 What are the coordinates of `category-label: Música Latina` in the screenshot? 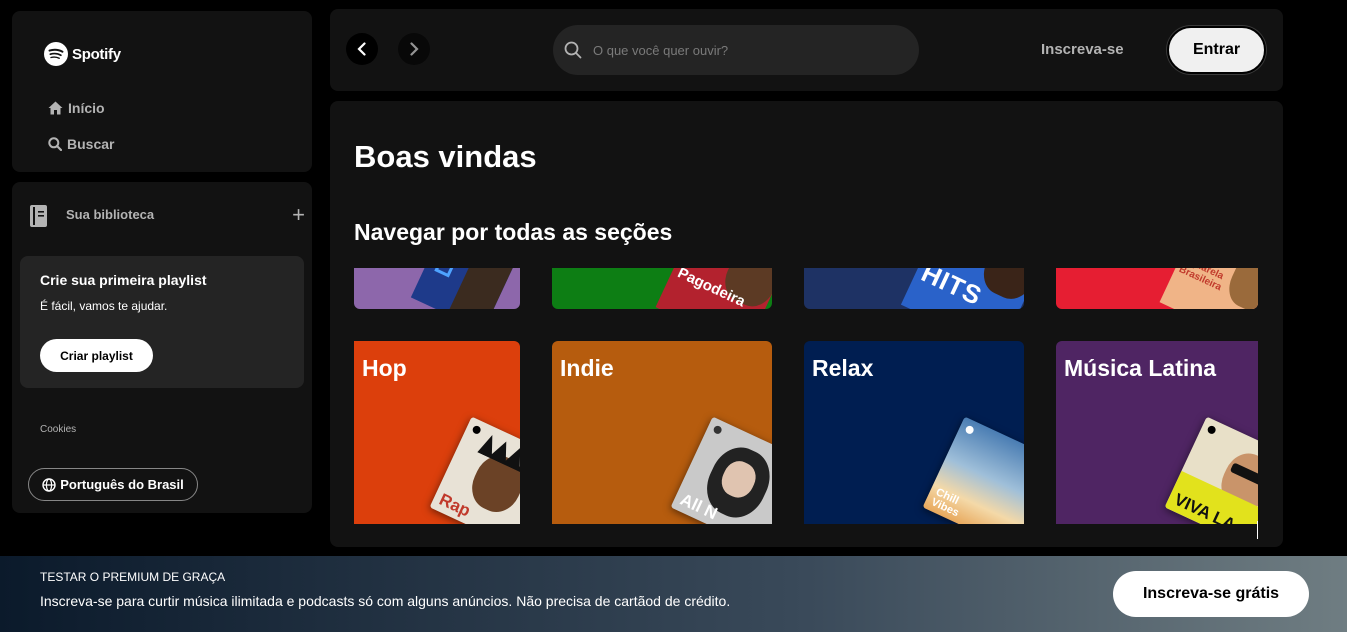 It's located at (1140, 368).